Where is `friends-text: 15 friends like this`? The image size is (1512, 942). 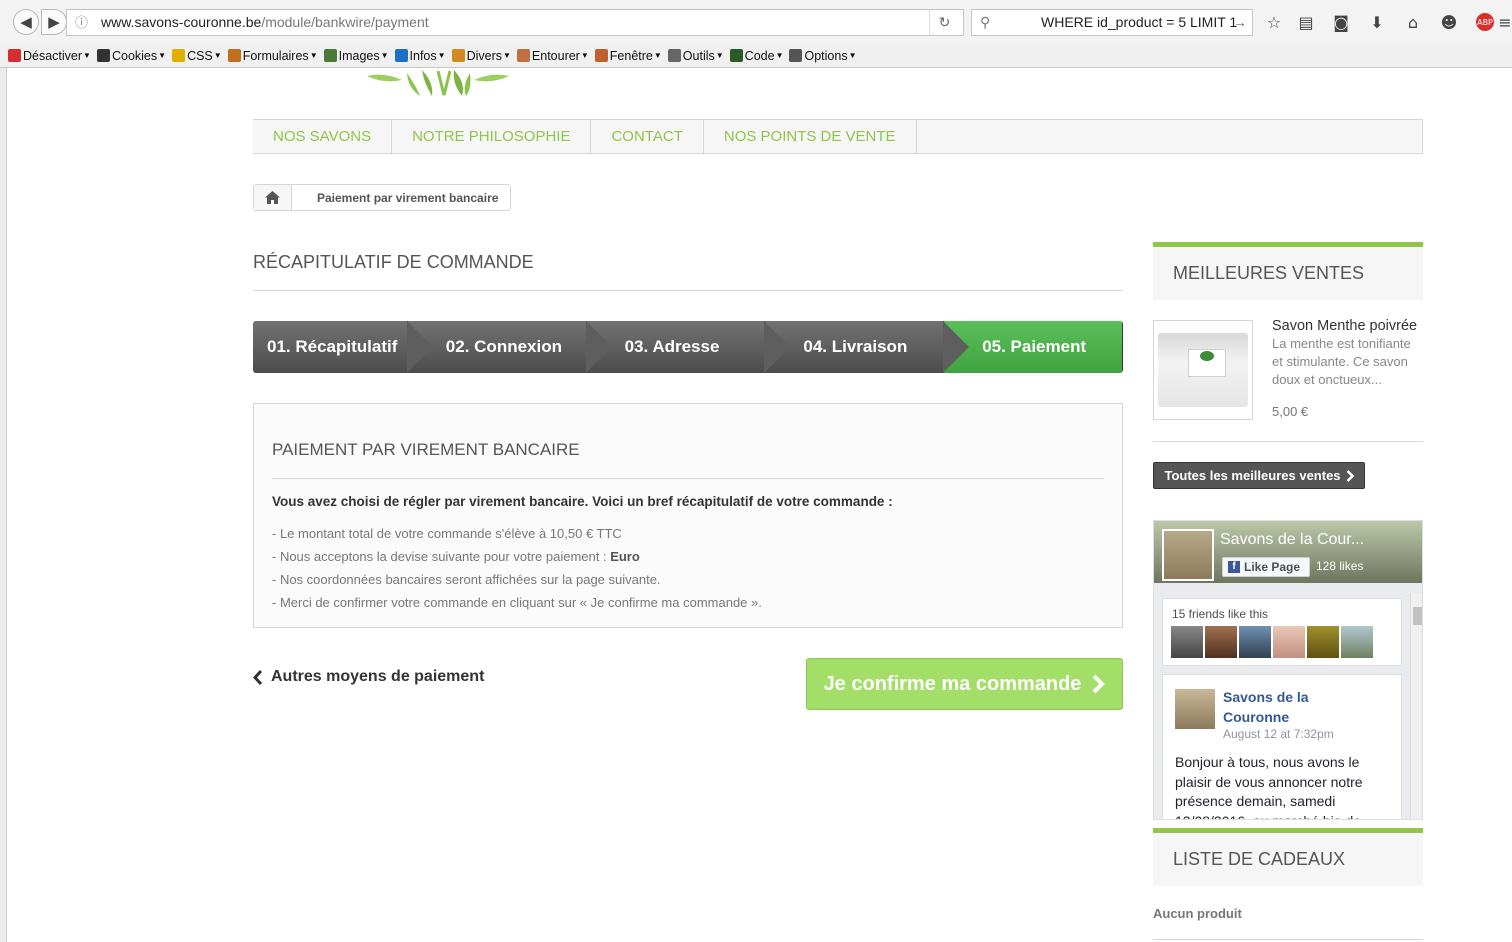
friends-text: 15 friends like this is located at coordinates (1220, 614).